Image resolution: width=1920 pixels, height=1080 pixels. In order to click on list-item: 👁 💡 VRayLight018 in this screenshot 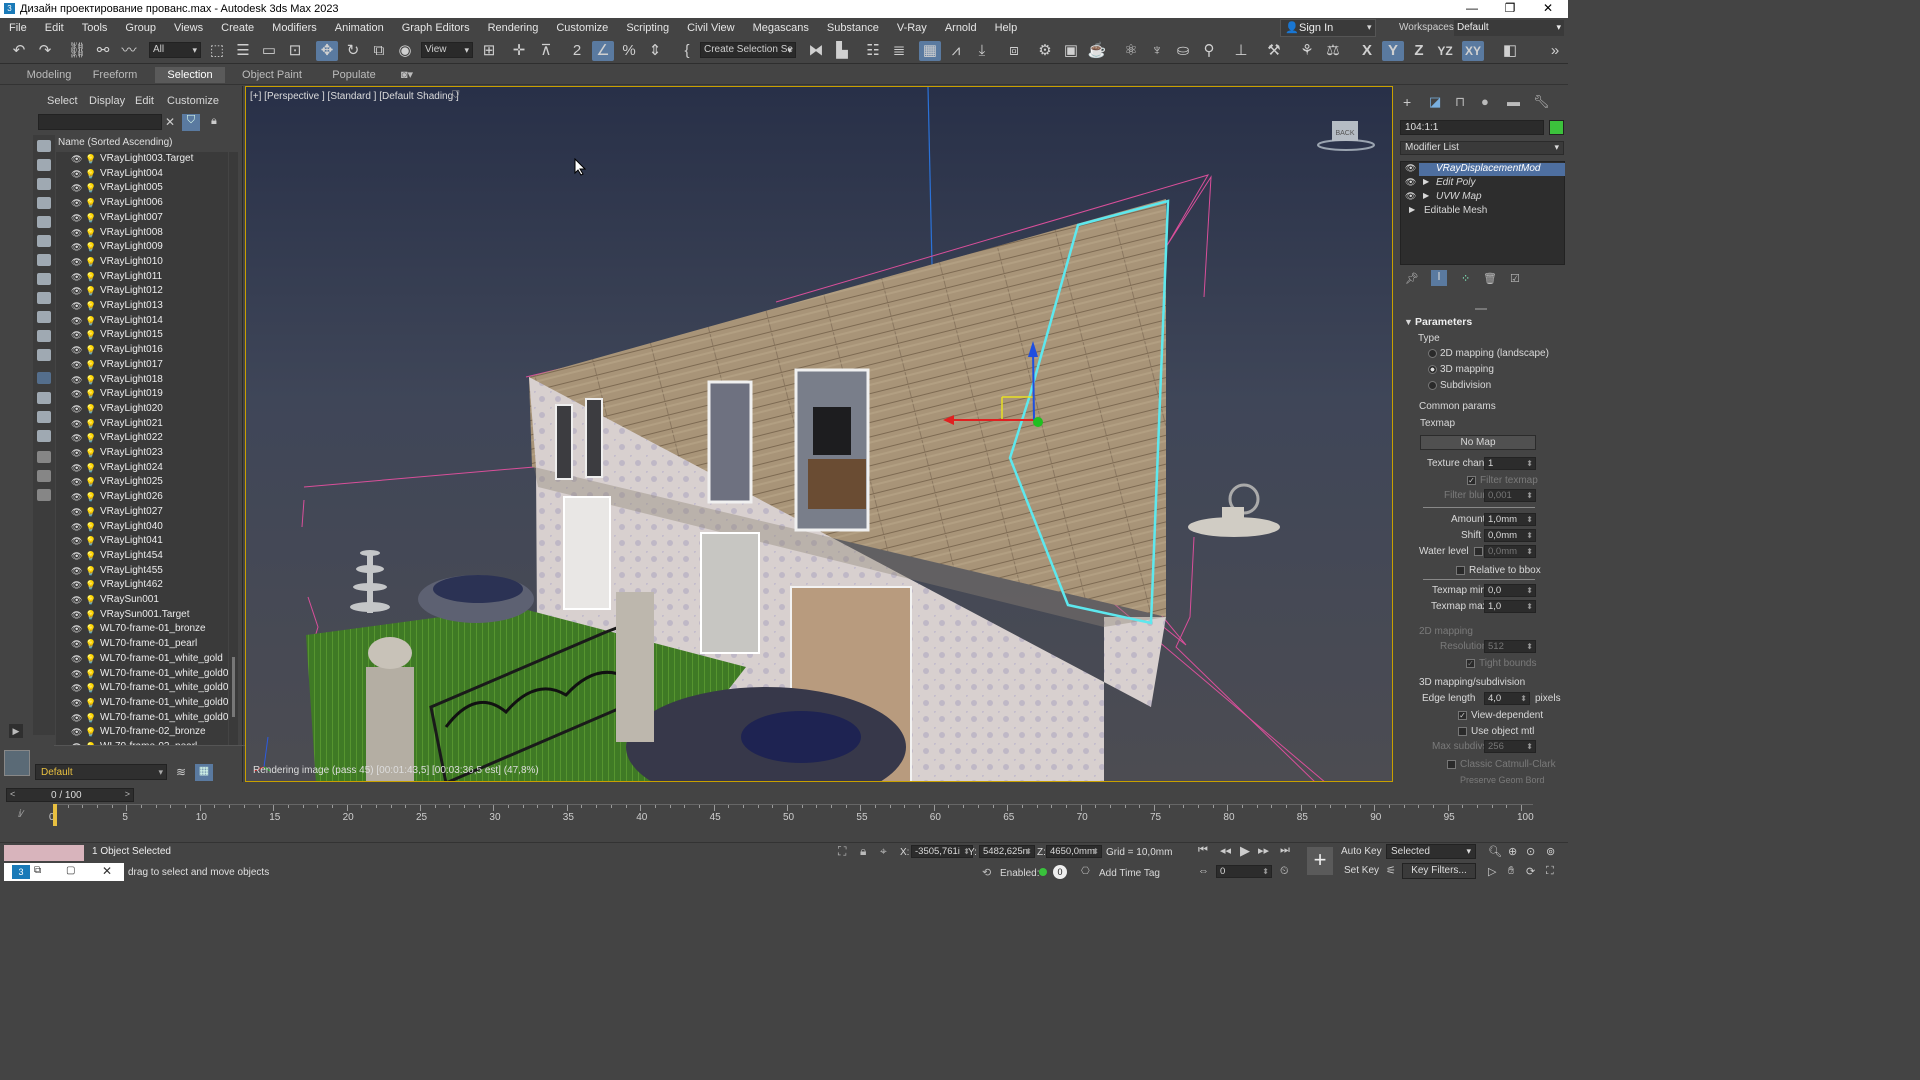, I will do `click(142, 380)`.